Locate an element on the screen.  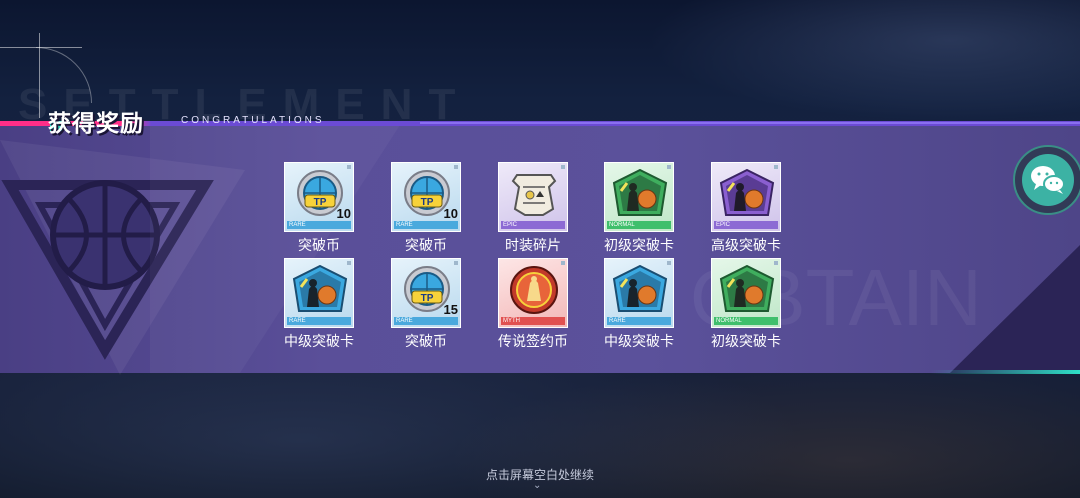
panel-bottom-accent is located at coordinates (1005, 372).